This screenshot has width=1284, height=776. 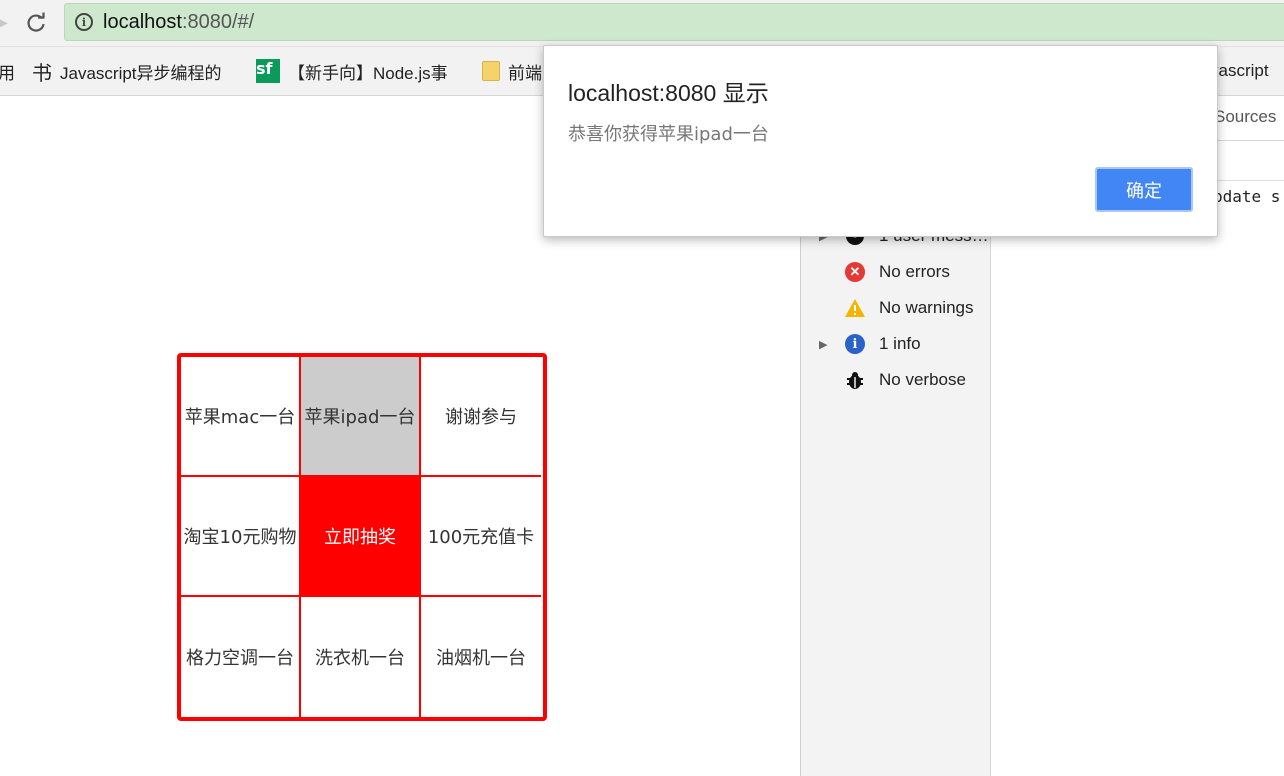 I want to click on url-host: localhost, so click(x=142, y=22).